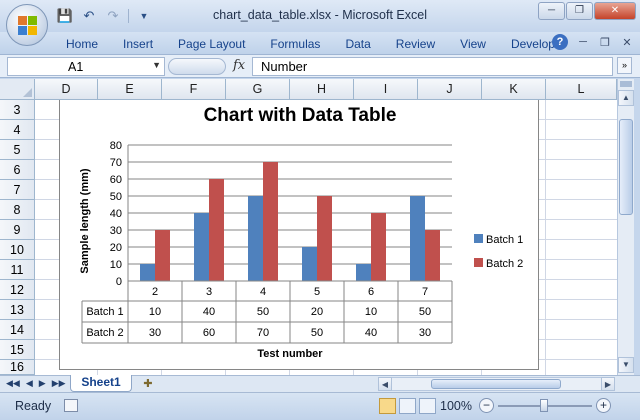 This screenshot has height=420, width=640. Describe the element at coordinates (544, 405) in the screenshot. I see `zoom-slider-thumb` at that location.